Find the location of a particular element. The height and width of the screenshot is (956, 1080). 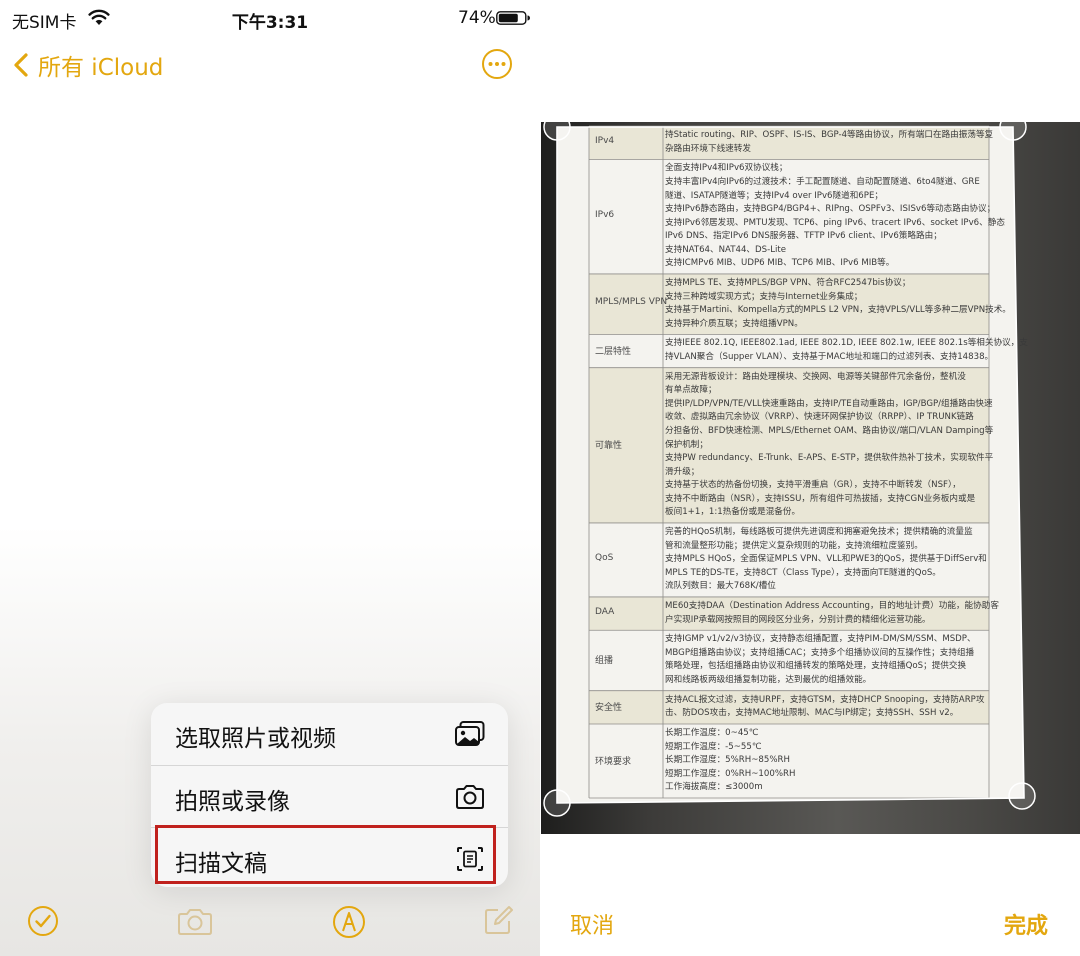

table-cell-line: 完善的HQoS机制，每线路板可提供先进调度和拥塞避免技术；提供精确的流量监 is located at coordinates (819, 532).